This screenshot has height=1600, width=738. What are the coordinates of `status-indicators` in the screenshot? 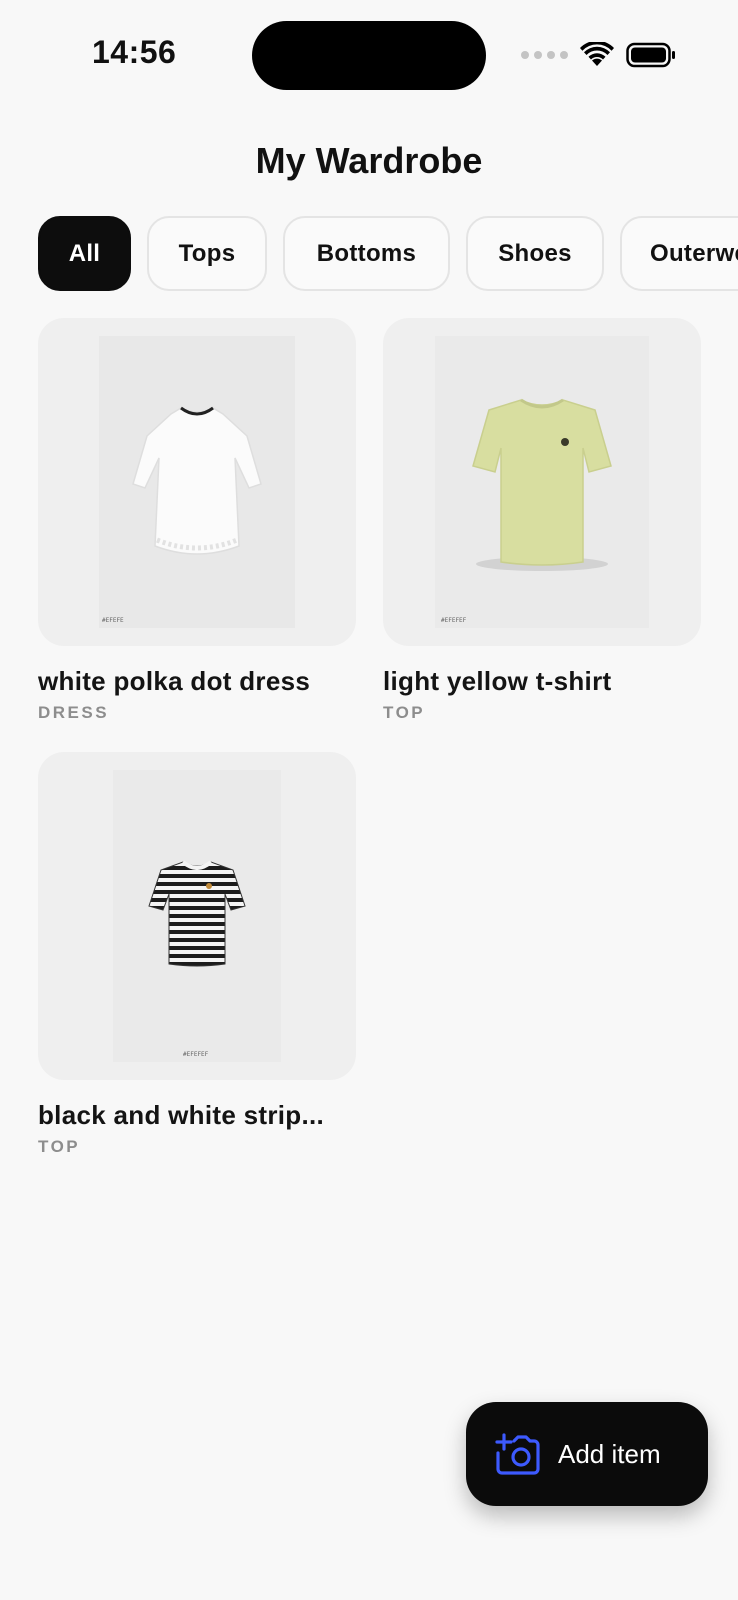 It's located at (598, 55).